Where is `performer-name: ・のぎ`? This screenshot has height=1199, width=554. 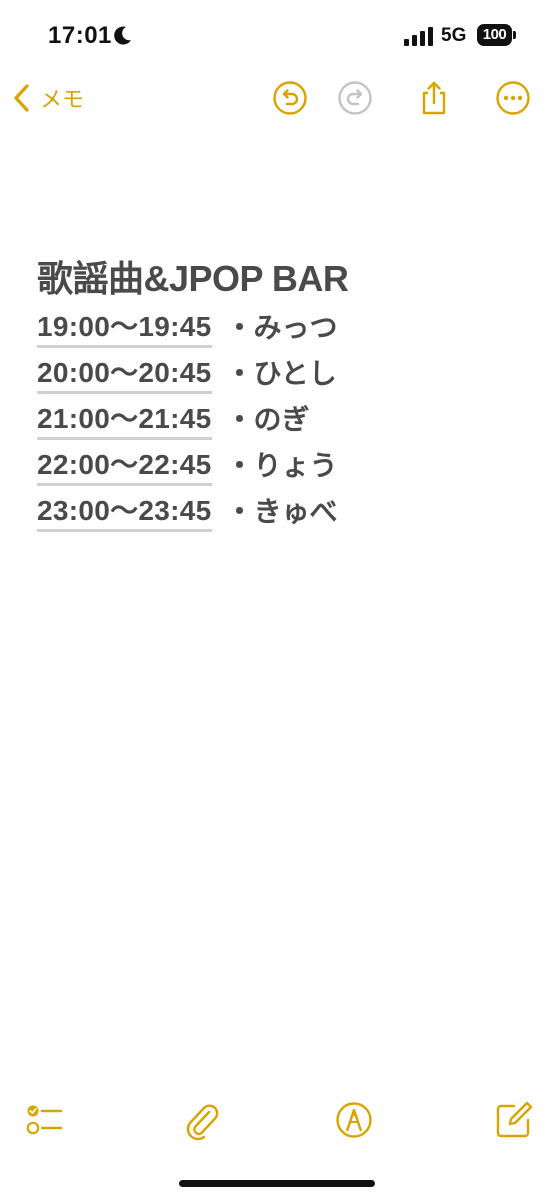
performer-name: ・のぎ is located at coordinates (267, 419).